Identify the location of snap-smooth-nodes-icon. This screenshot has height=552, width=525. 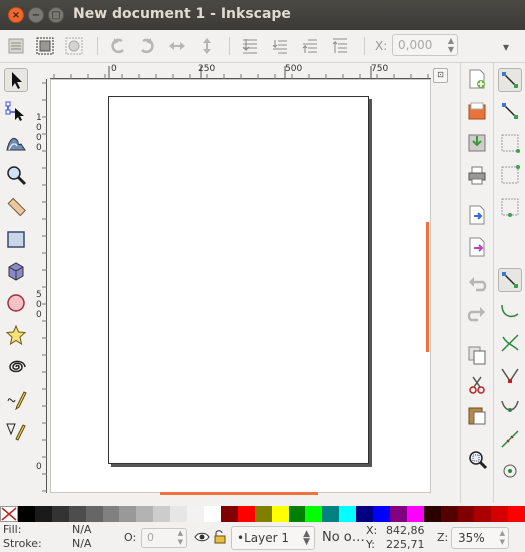
(510, 408).